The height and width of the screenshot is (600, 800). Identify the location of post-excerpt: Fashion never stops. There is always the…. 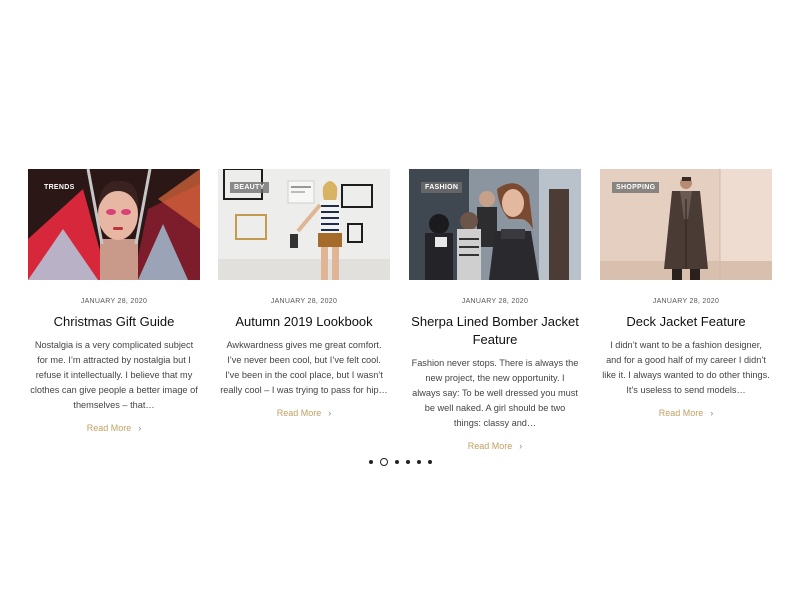
(495, 393).